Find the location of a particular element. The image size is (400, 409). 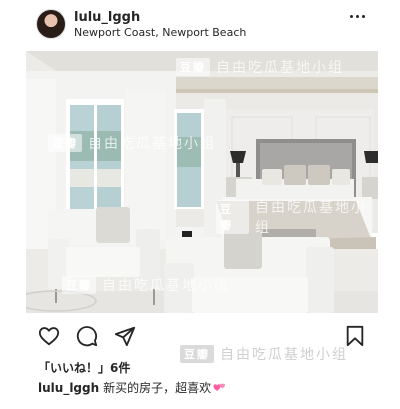

username: lulu_lggh is located at coordinates (107, 17).